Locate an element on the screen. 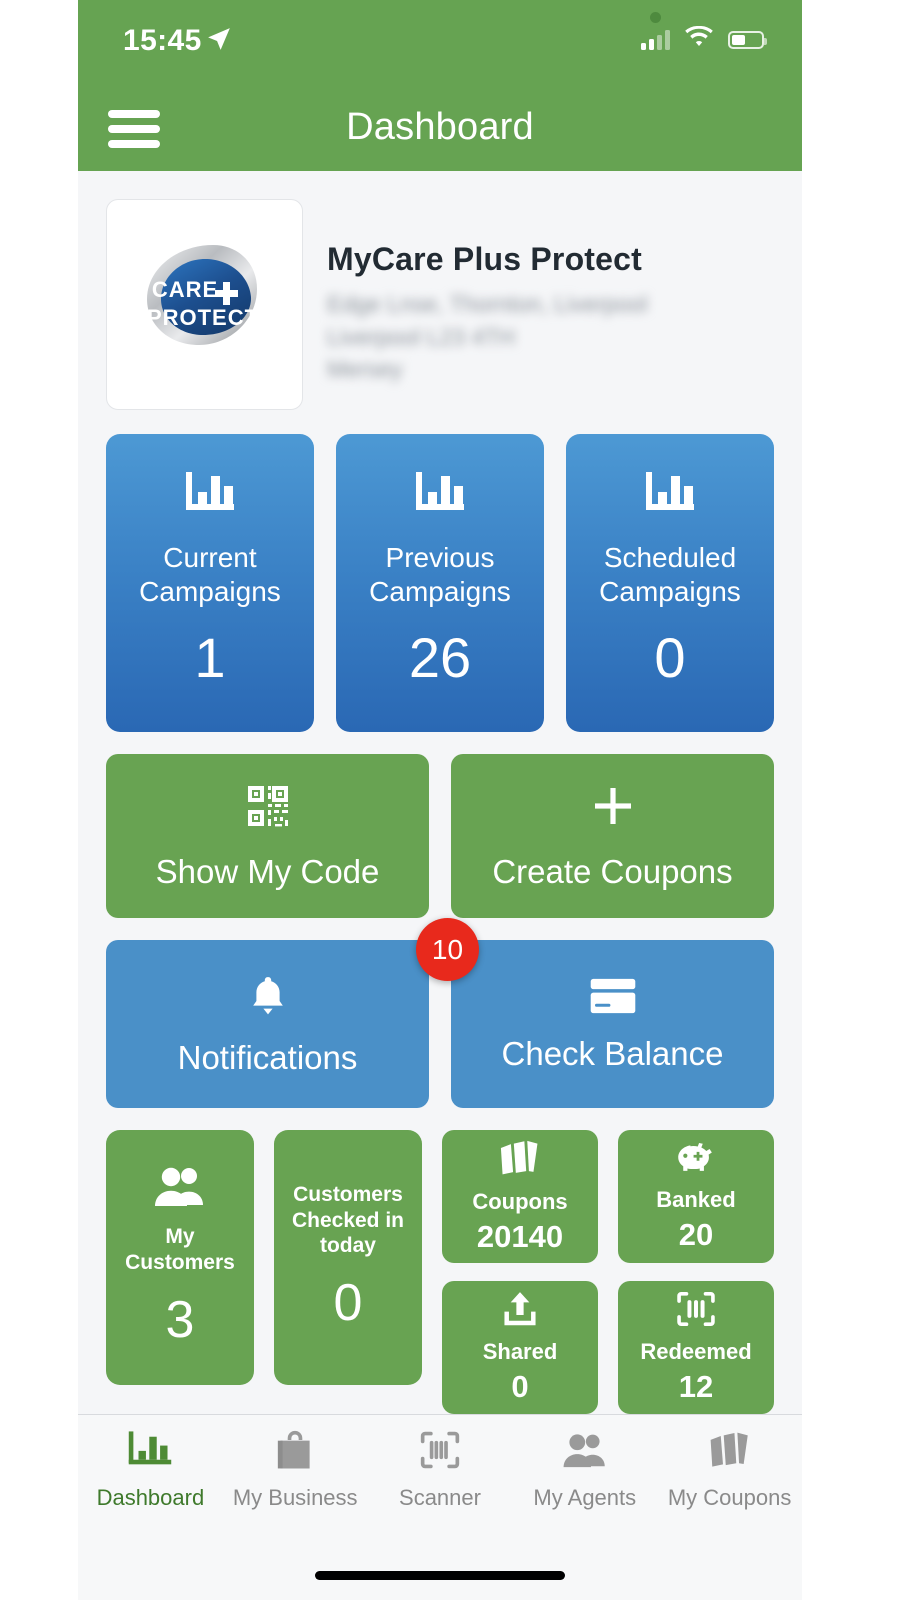 This screenshot has width=900, height=1600. tab-label: Scanner is located at coordinates (440, 1497).